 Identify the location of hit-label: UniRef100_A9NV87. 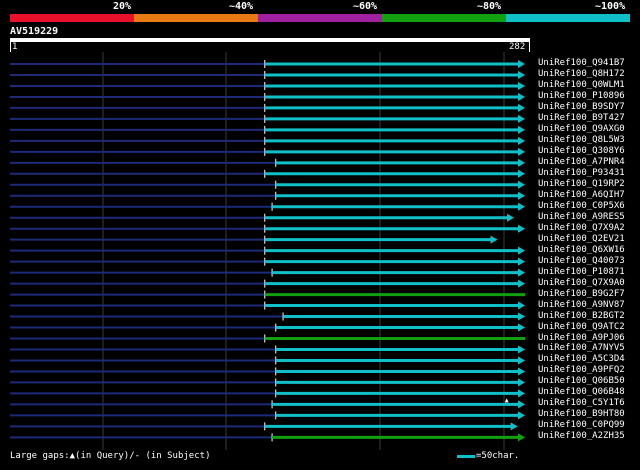
(581, 305).